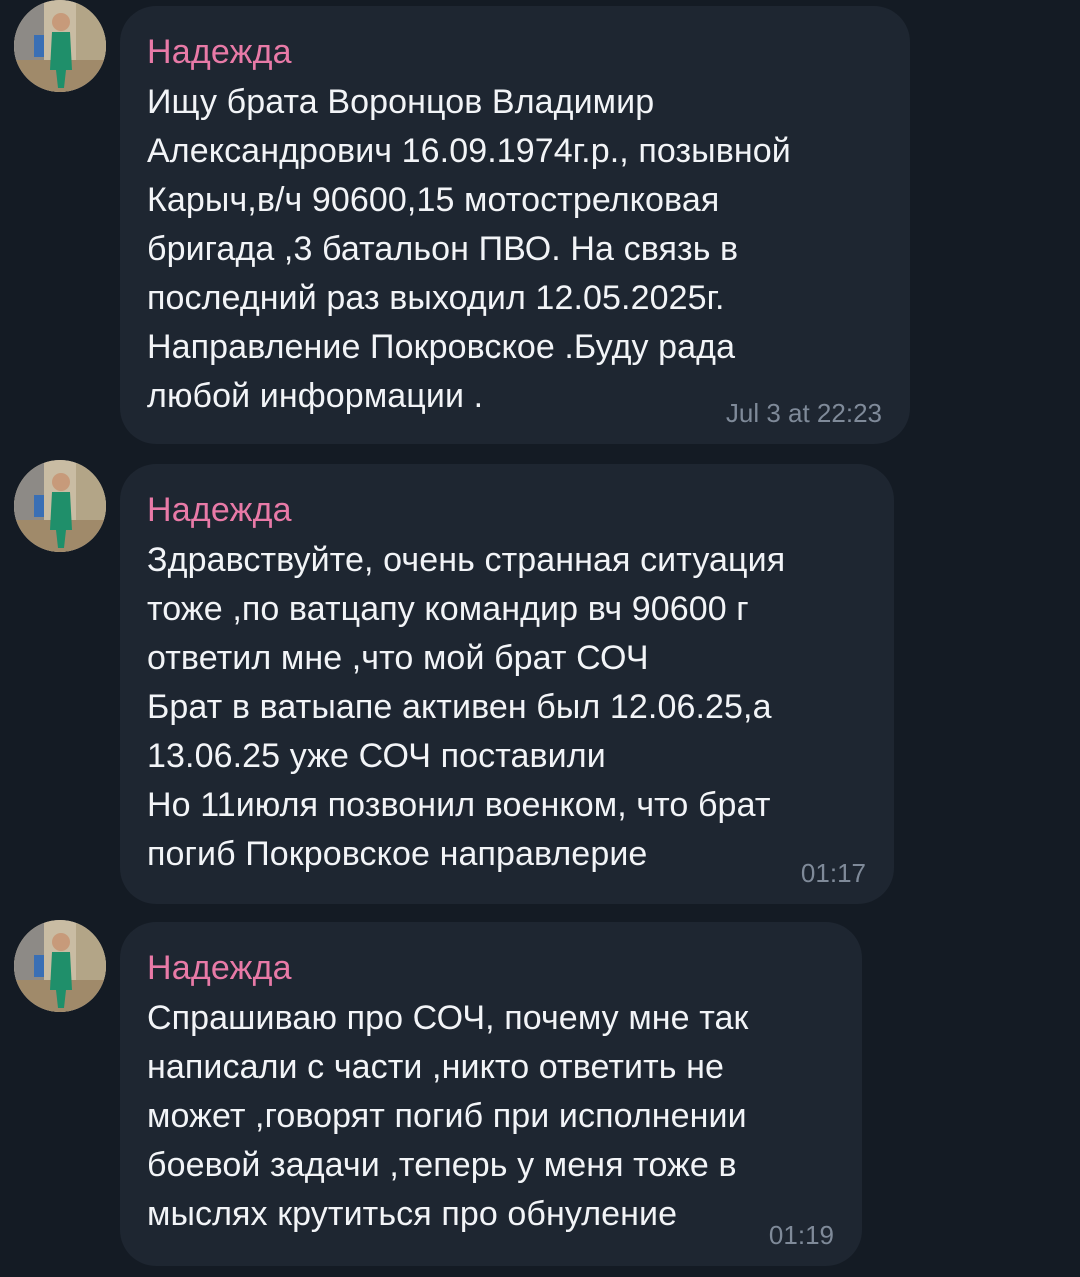 The width and height of the screenshot is (1080, 1277). I want to click on message-timestamp: 01:17, so click(833, 873).